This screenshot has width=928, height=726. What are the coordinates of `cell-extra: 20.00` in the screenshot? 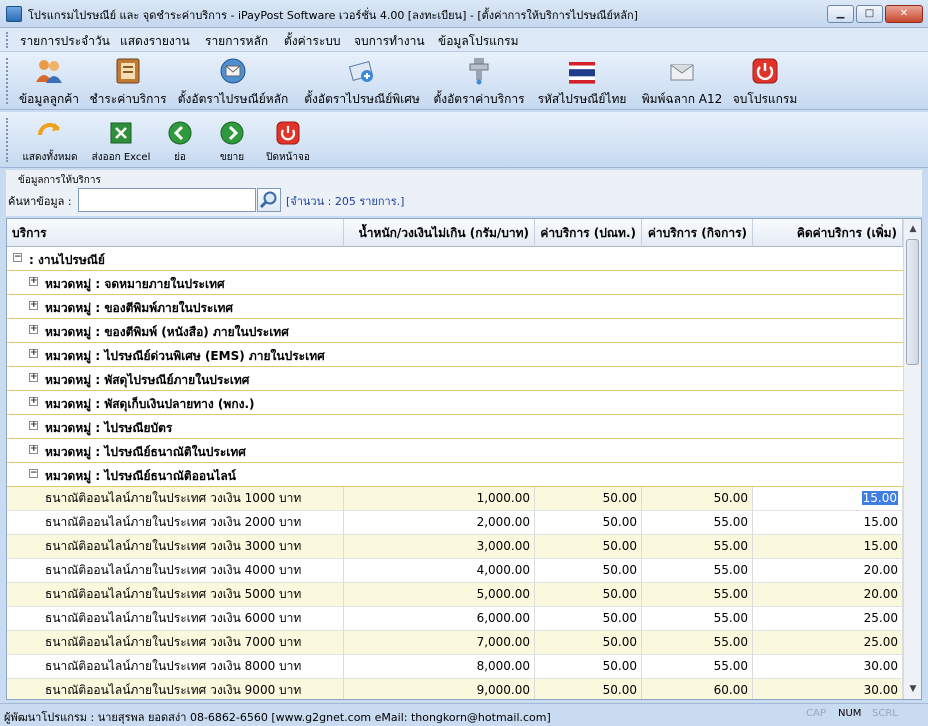 It's located at (828, 570).